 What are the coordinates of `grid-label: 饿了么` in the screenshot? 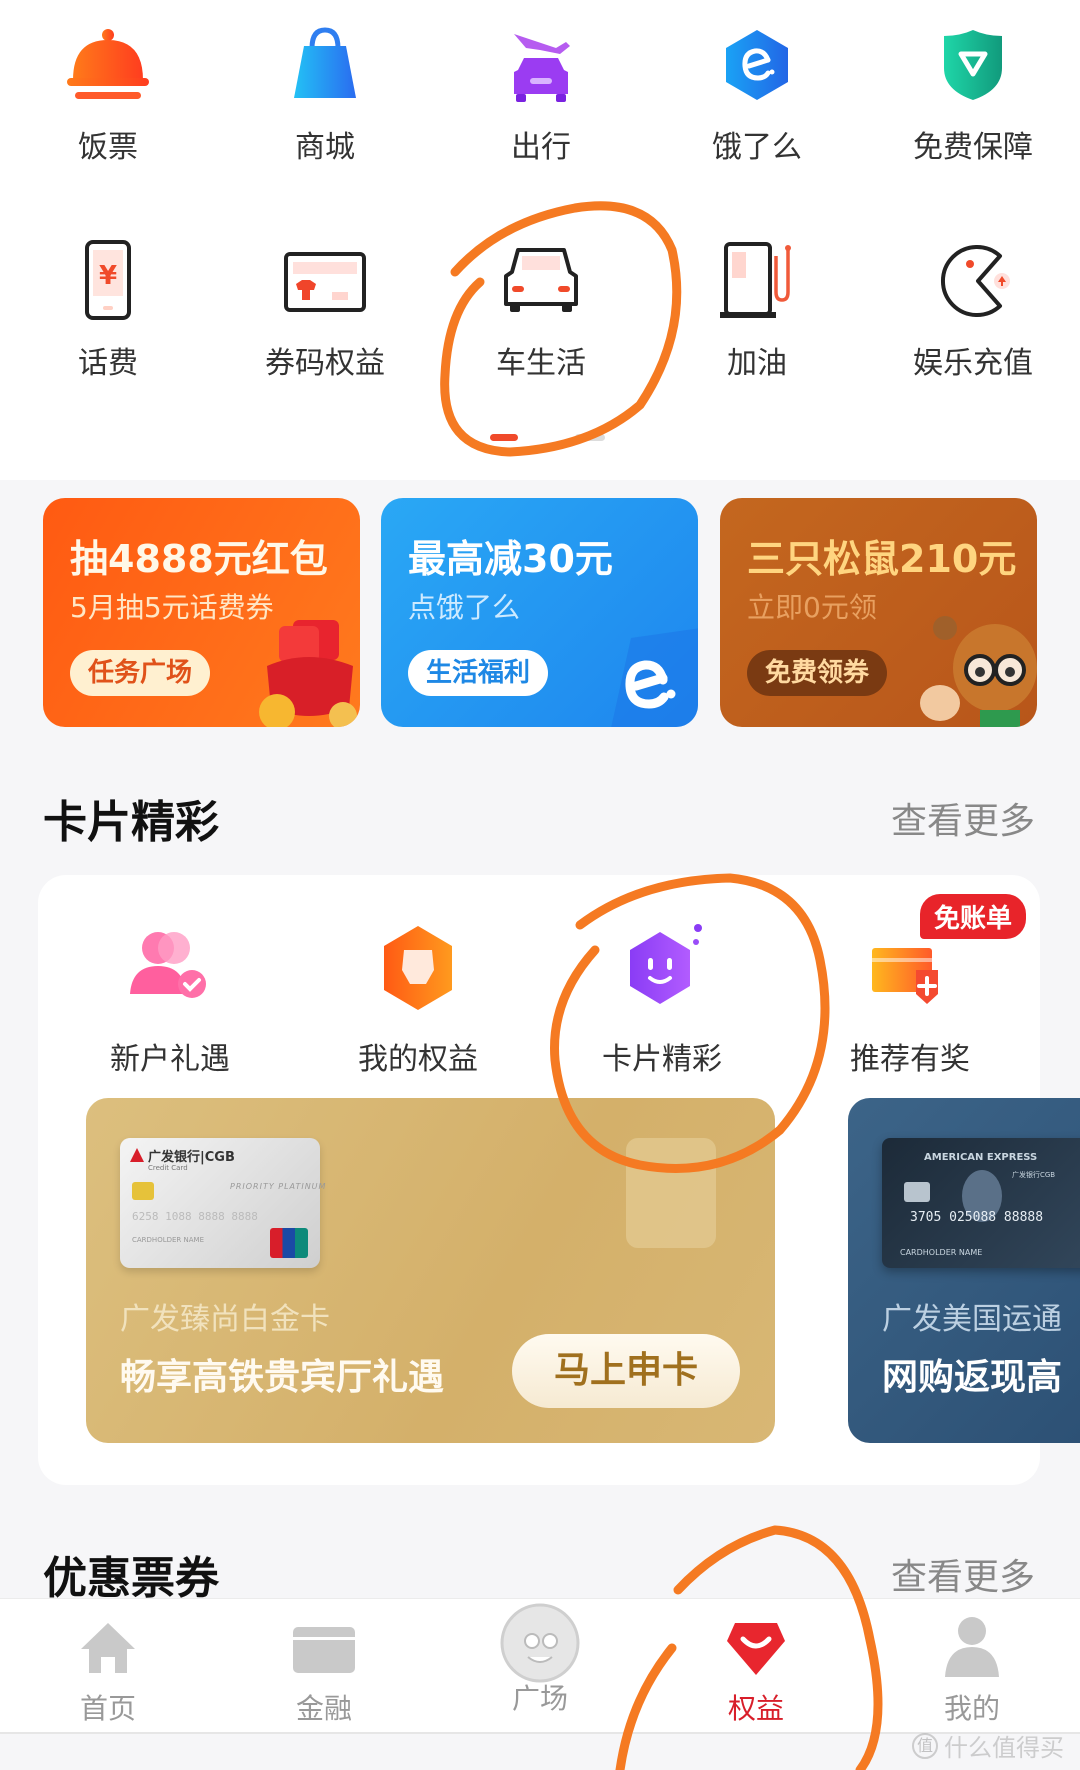 It's located at (757, 147).